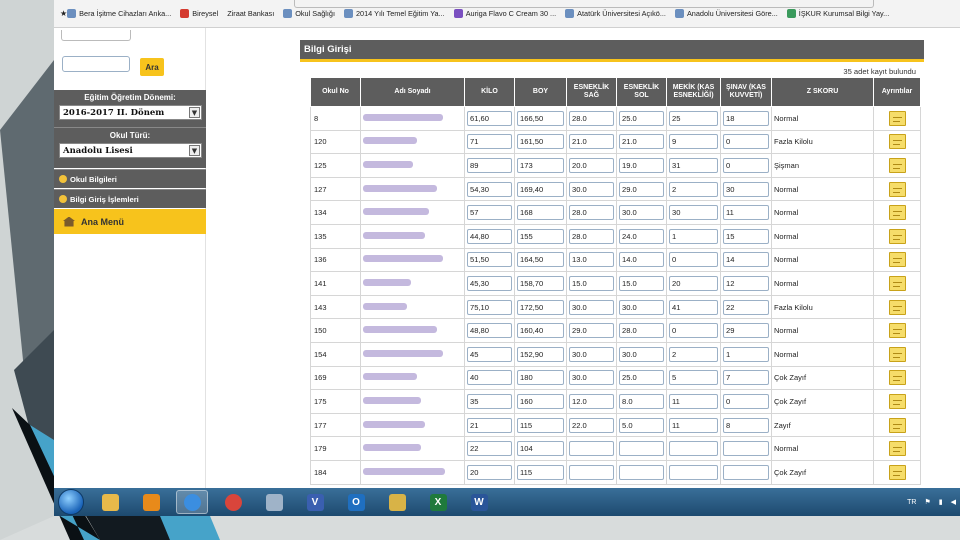 Image resolution: width=960 pixels, height=540 pixels. What do you see at coordinates (71, 502) in the screenshot?
I see `start-button` at bounding box center [71, 502].